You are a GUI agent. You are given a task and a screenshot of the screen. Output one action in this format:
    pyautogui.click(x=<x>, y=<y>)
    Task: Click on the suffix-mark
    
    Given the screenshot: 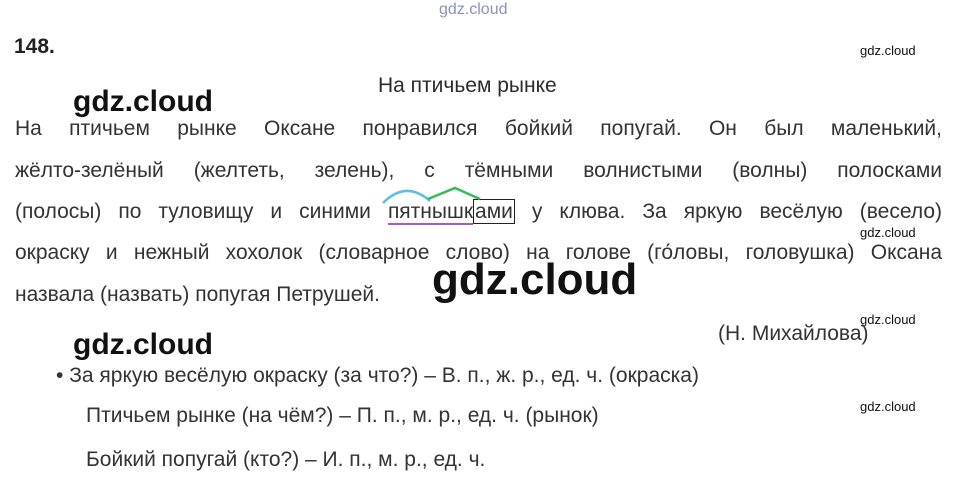 What is the action you would take?
    pyautogui.click(x=454, y=193)
    